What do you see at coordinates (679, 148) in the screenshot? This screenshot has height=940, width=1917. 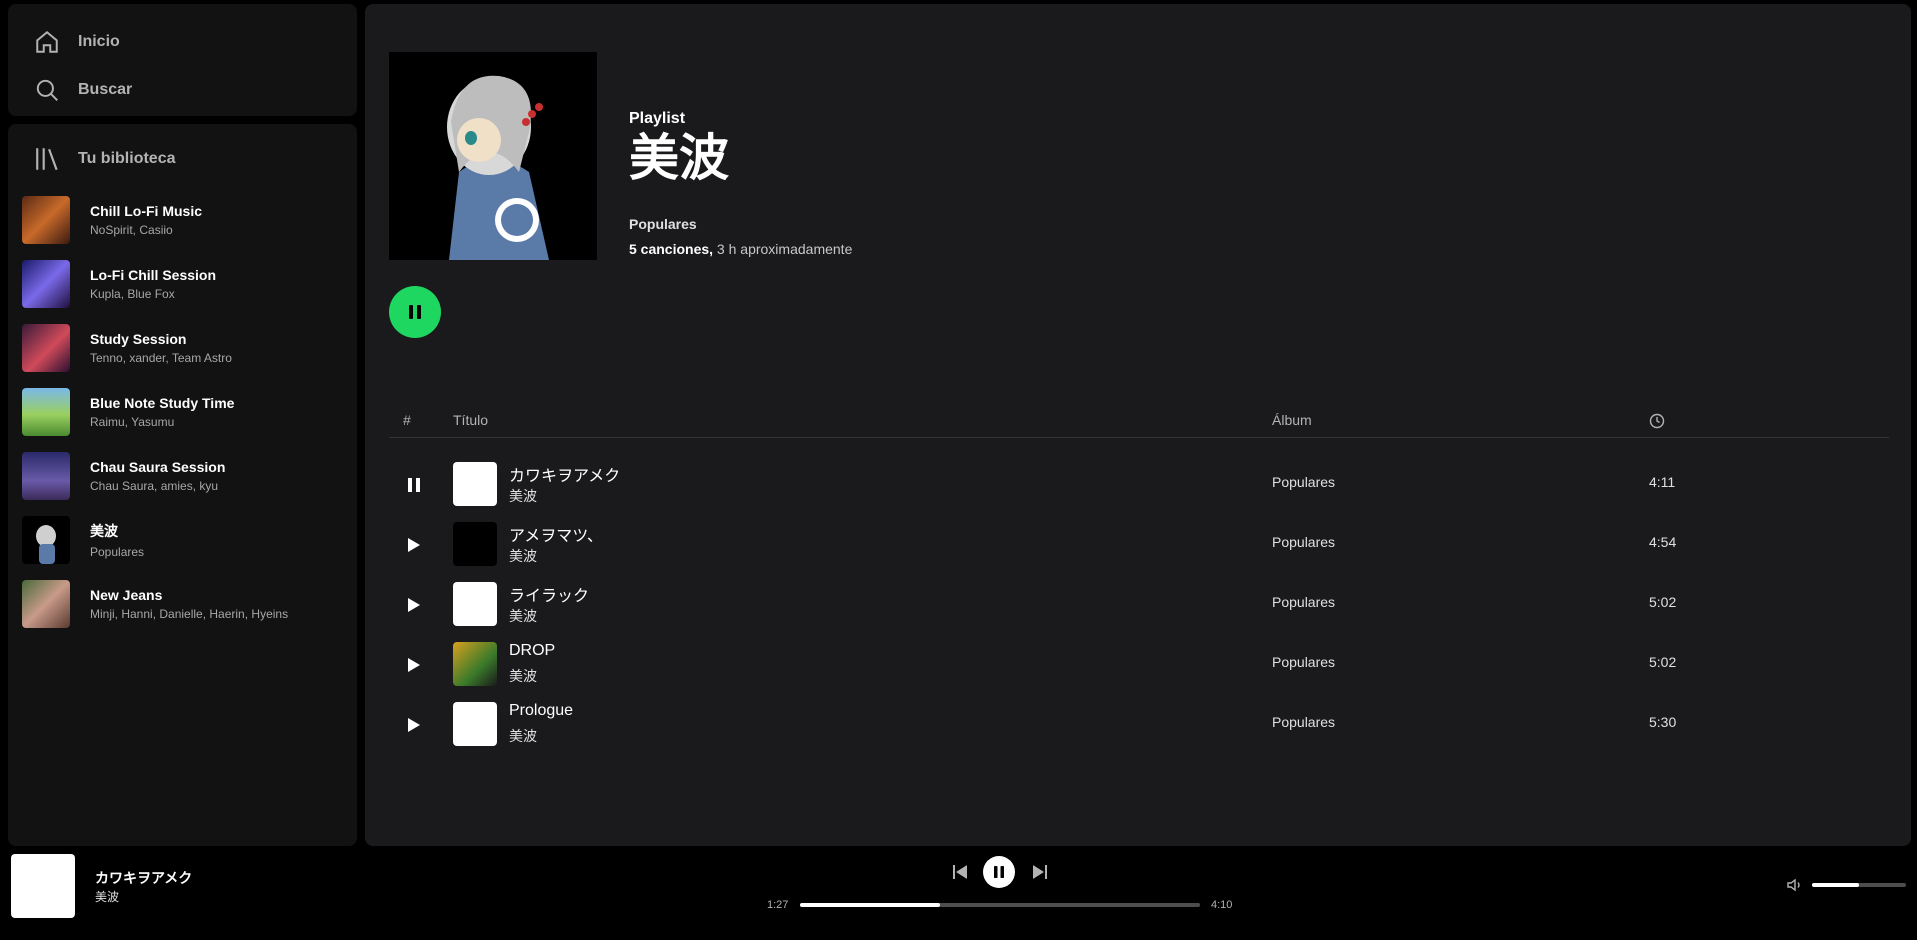 I see `playlist-header: Playlist 美波` at bounding box center [679, 148].